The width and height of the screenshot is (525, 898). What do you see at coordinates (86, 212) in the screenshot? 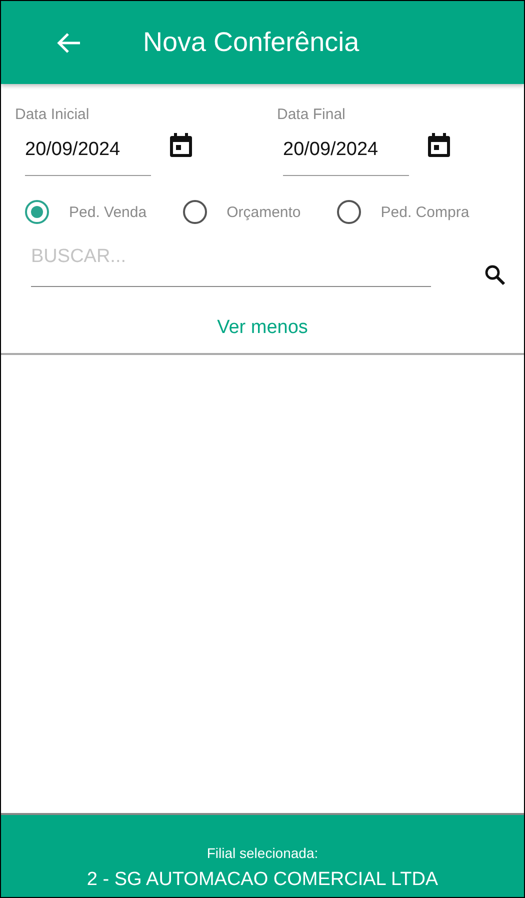
I see `order-type-radio: Ped. Venda` at bounding box center [86, 212].